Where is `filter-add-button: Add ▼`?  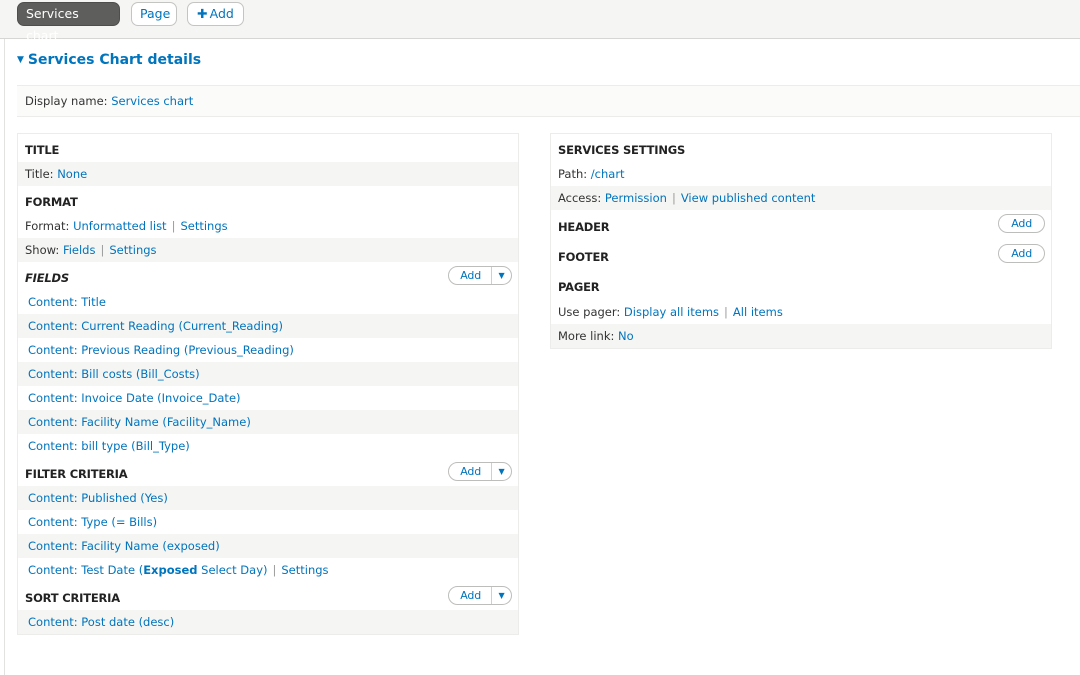 filter-add-button: Add ▼ is located at coordinates (480, 471).